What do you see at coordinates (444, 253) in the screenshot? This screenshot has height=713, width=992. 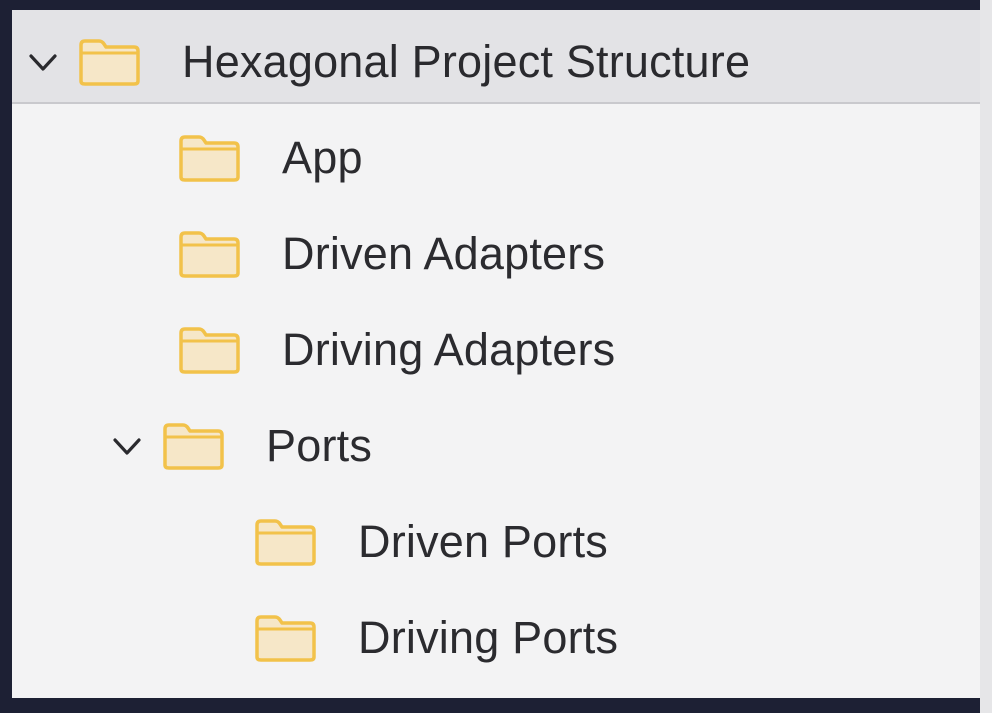 I see `tree-label: Driven Adapters` at bounding box center [444, 253].